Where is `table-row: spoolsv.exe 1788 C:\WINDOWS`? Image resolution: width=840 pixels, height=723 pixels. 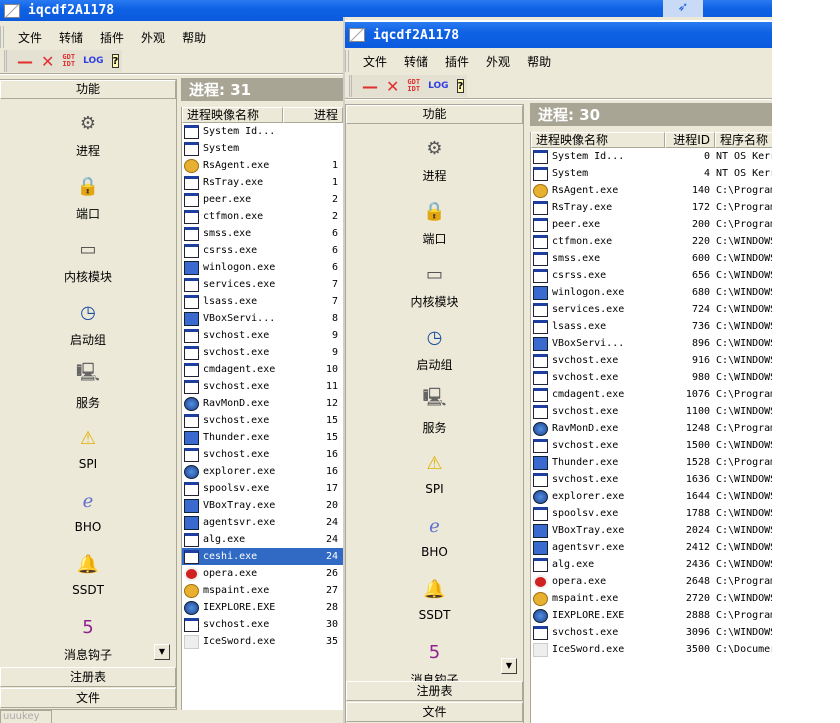
table-row: spoolsv.exe 1788 C:\WINDOWS is located at coordinates (651, 513).